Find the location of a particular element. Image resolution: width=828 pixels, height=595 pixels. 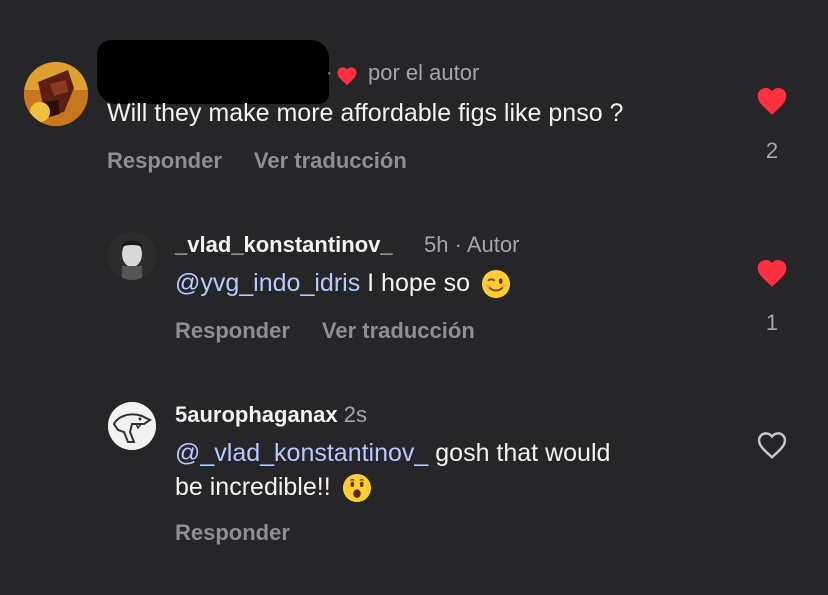

by-author-label: por el autor is located at coordinates (424, 72).